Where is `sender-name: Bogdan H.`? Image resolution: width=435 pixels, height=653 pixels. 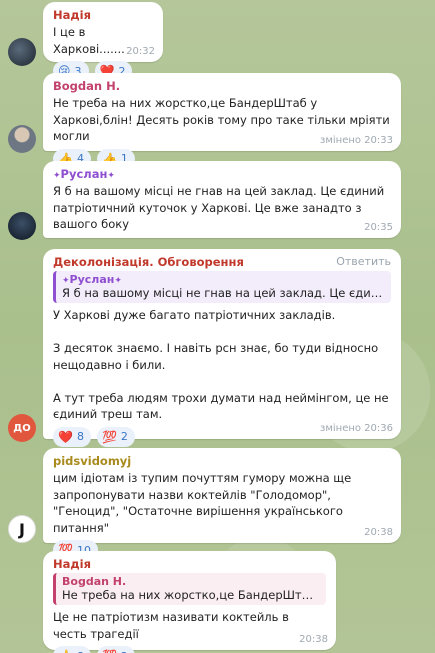
sender-name: Bogdan H. is located at coordinates (222, 86).